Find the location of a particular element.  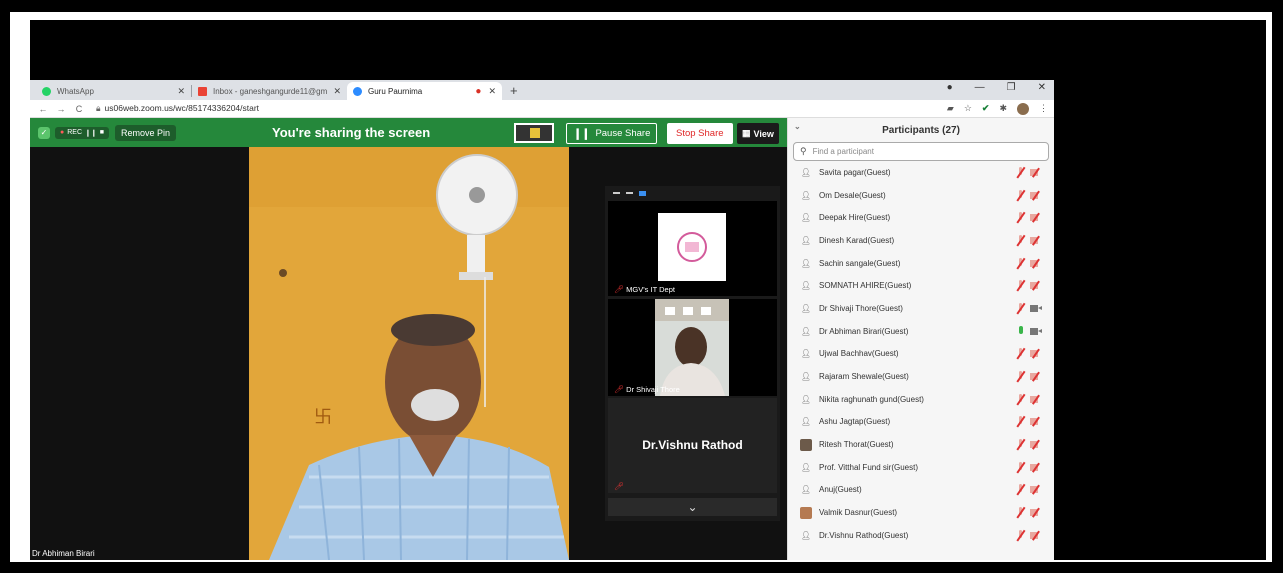

shared-screen-thumbnail is located at coordinates (534, 133).